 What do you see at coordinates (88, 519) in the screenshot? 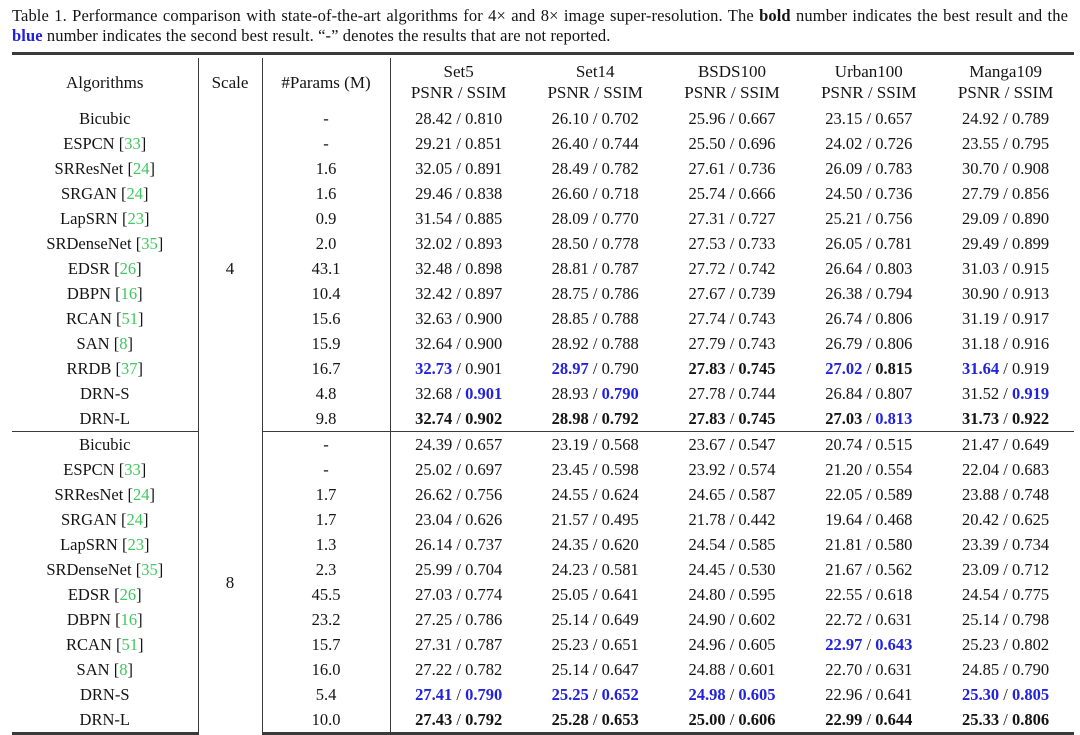
I see `algorithm-label: SRGAN` at bounding box center [88, 519].